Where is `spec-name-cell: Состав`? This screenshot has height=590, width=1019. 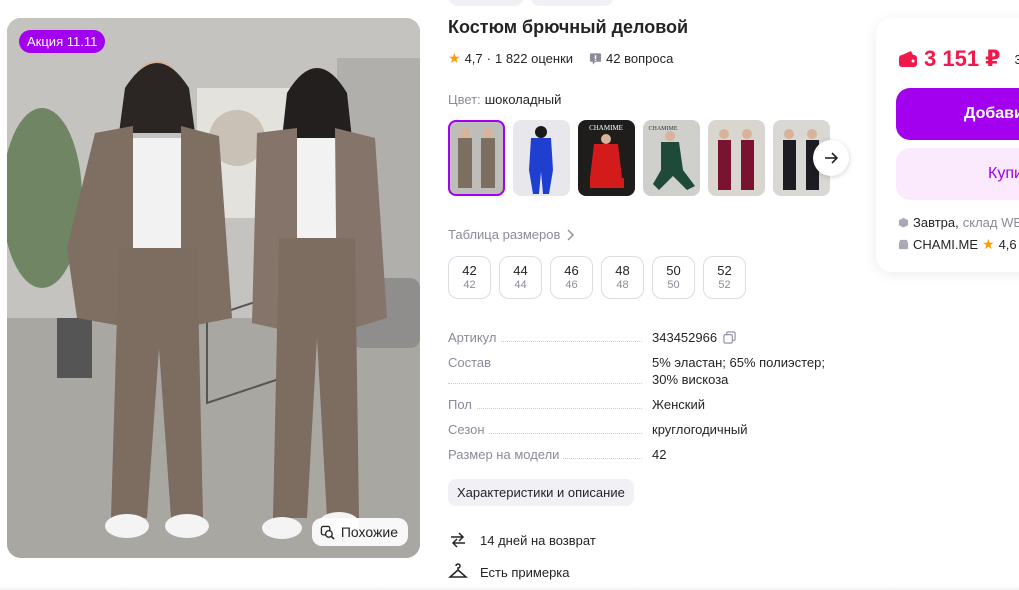 spec-name-cell: Состав is located at coordinates (550, 371).